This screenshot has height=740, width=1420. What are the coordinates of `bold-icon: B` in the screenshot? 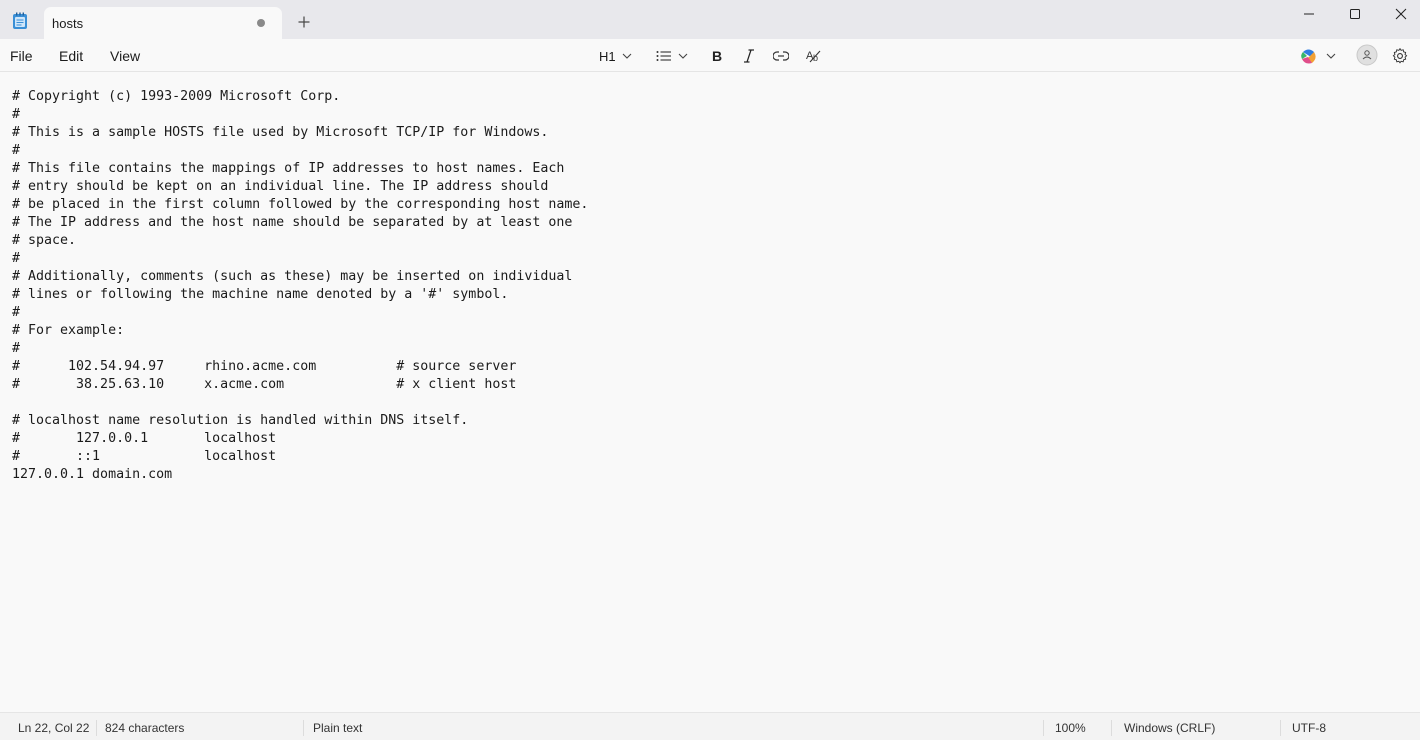 It's located at (717, 56).